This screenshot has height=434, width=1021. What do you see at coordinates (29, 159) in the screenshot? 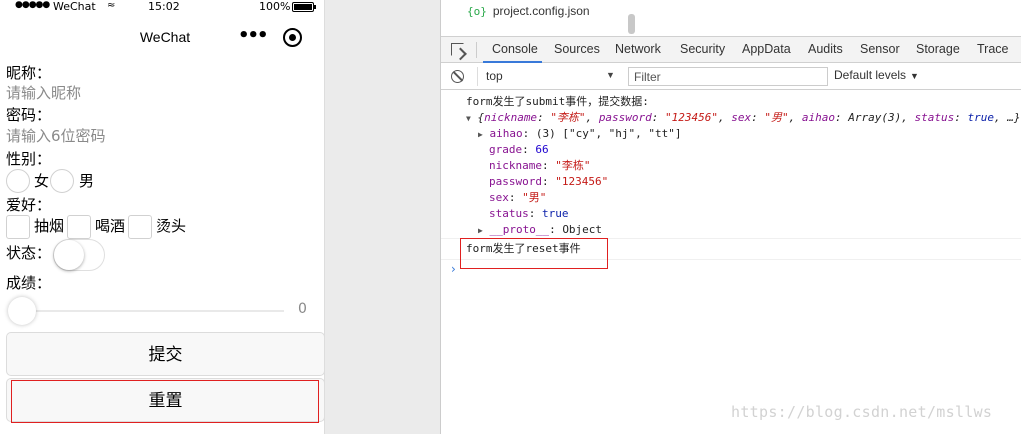
I see `gender-label: 性别：` at bounding box center [29, 159].